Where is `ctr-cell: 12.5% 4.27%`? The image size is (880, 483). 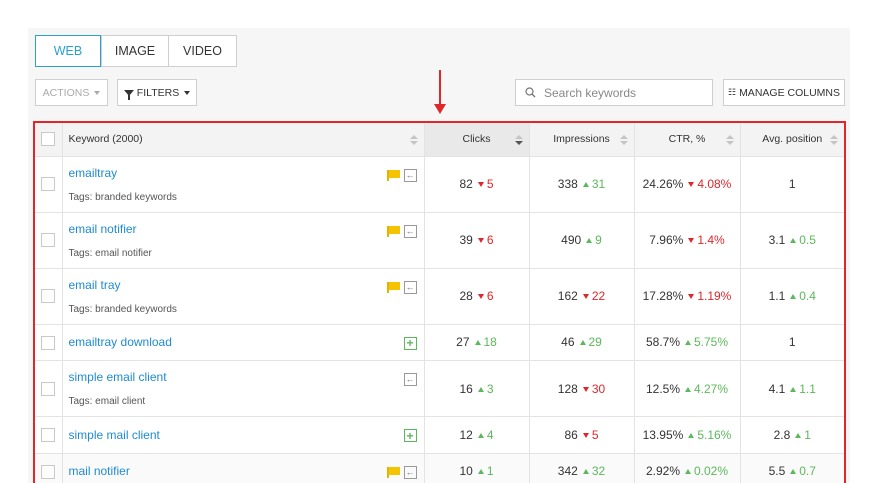
ctr-cell: 12.5% 4.27% is located at coordinates (687, 389).